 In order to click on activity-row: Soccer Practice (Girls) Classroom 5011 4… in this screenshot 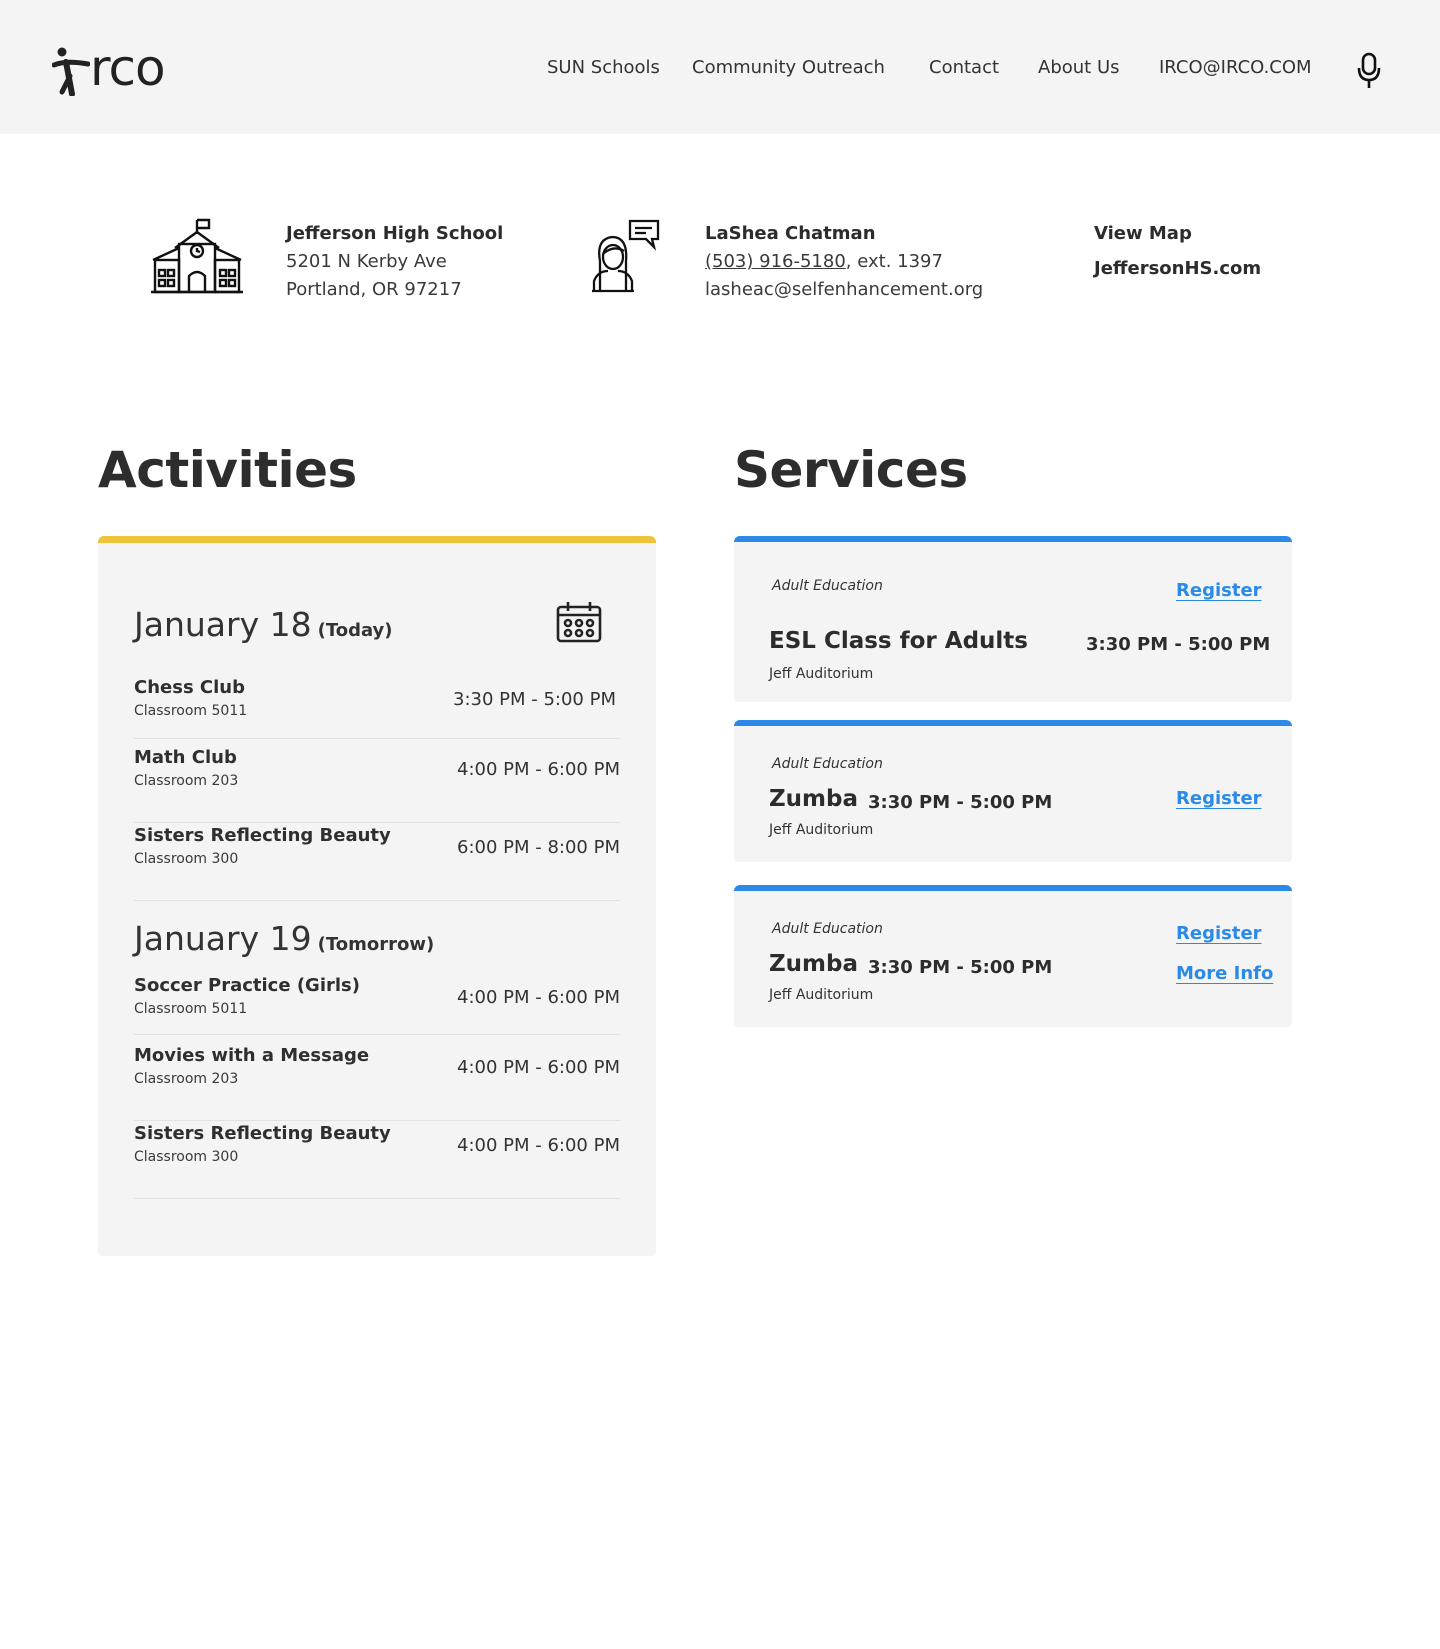, I will do `click(377, 1005)`.